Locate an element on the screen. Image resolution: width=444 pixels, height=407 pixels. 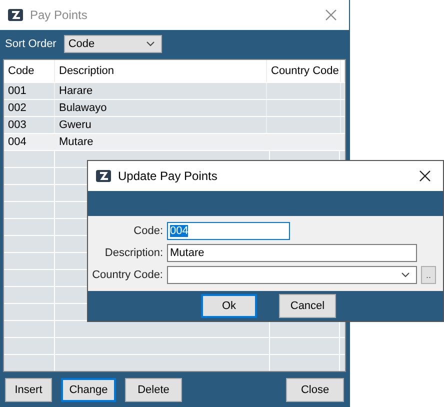
field-label: Description: is located at coordinates (133, 253).